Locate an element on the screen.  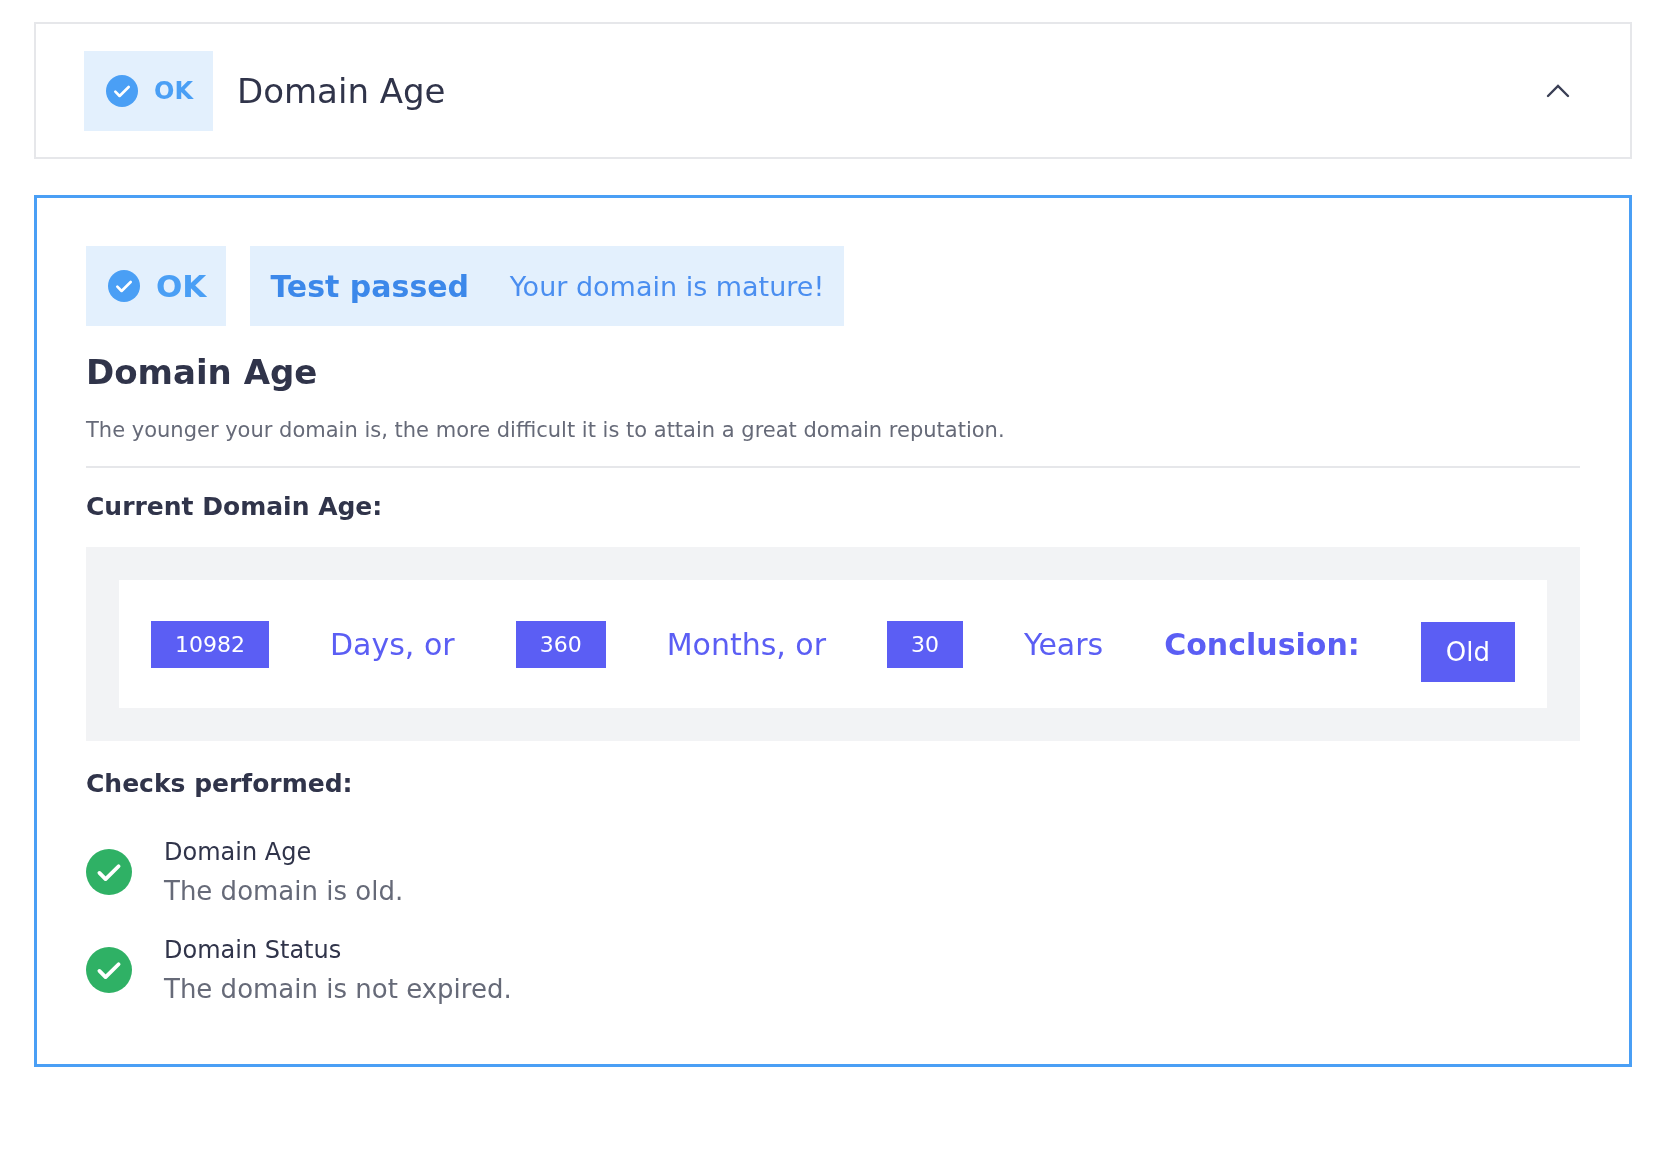
description: The younger your domain is, the more difficult it is to attain a great domain reputation. is located at coordinates (546, 430).